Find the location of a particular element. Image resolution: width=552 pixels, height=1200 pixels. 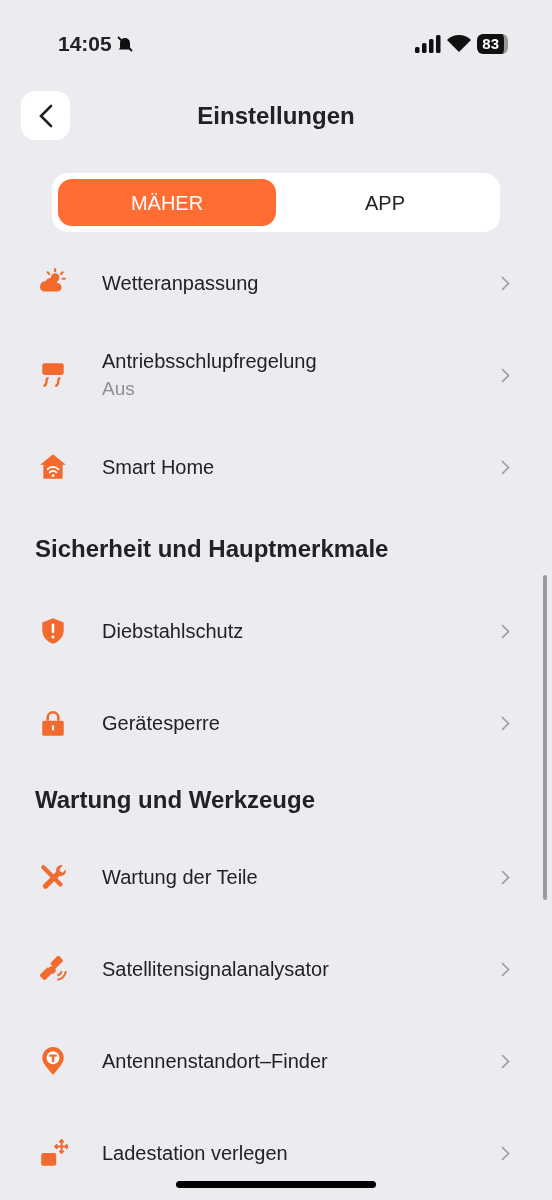

item-label: Satellitensignalanalysator is located at coordinates (216, 969).